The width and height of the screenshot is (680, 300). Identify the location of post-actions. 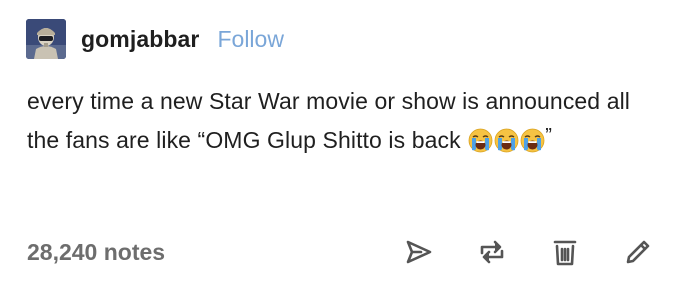
(507, 252).